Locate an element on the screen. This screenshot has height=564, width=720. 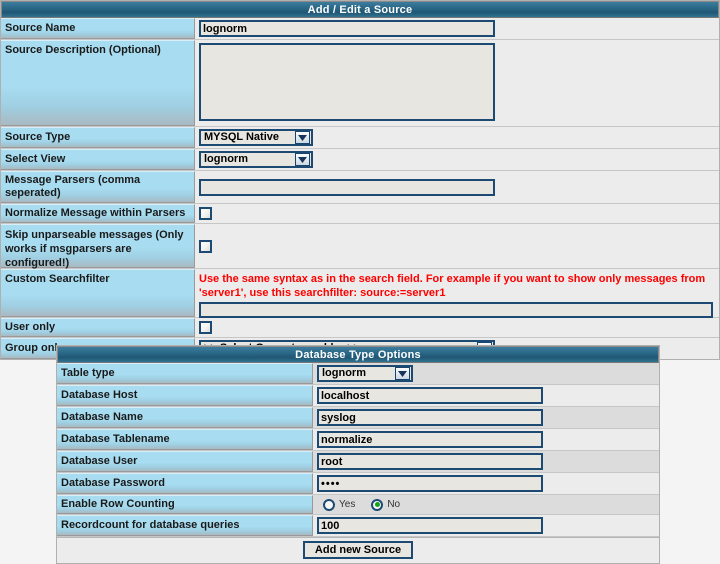
row-select-view: Select View lognorm is located at coordinates (360, 160).